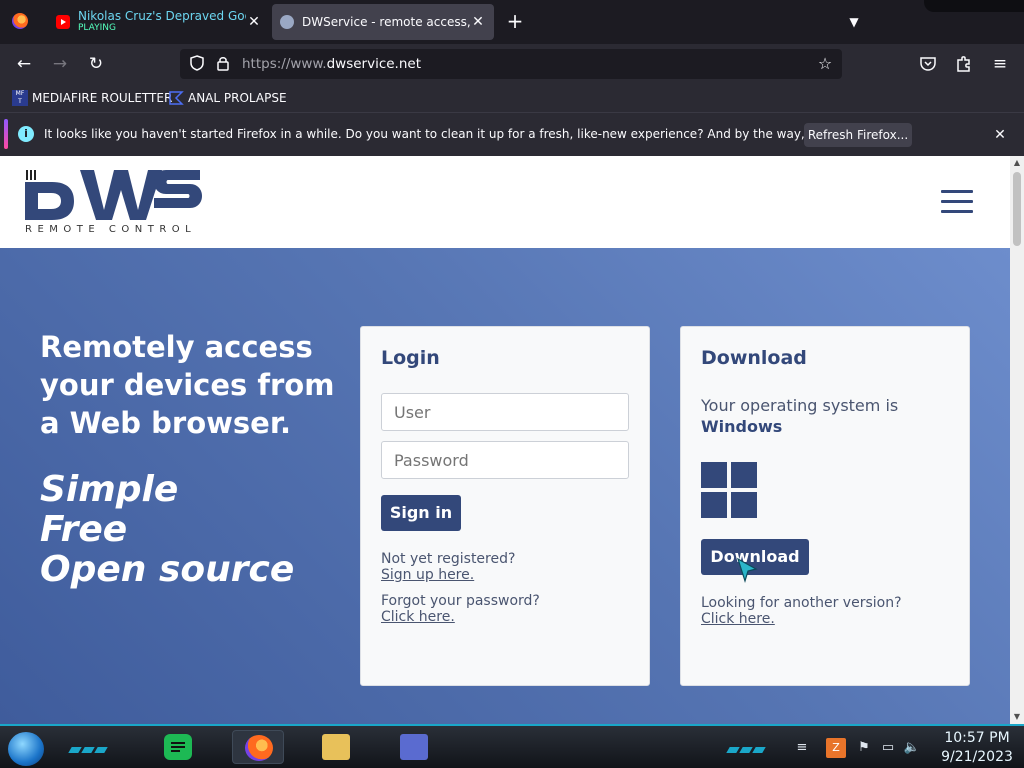 The height and width of the screenshot is (768, 1024). Describe the element at coordinates (836, 748) in the screenshot. I see `tray-app-icon: Z` at that location.